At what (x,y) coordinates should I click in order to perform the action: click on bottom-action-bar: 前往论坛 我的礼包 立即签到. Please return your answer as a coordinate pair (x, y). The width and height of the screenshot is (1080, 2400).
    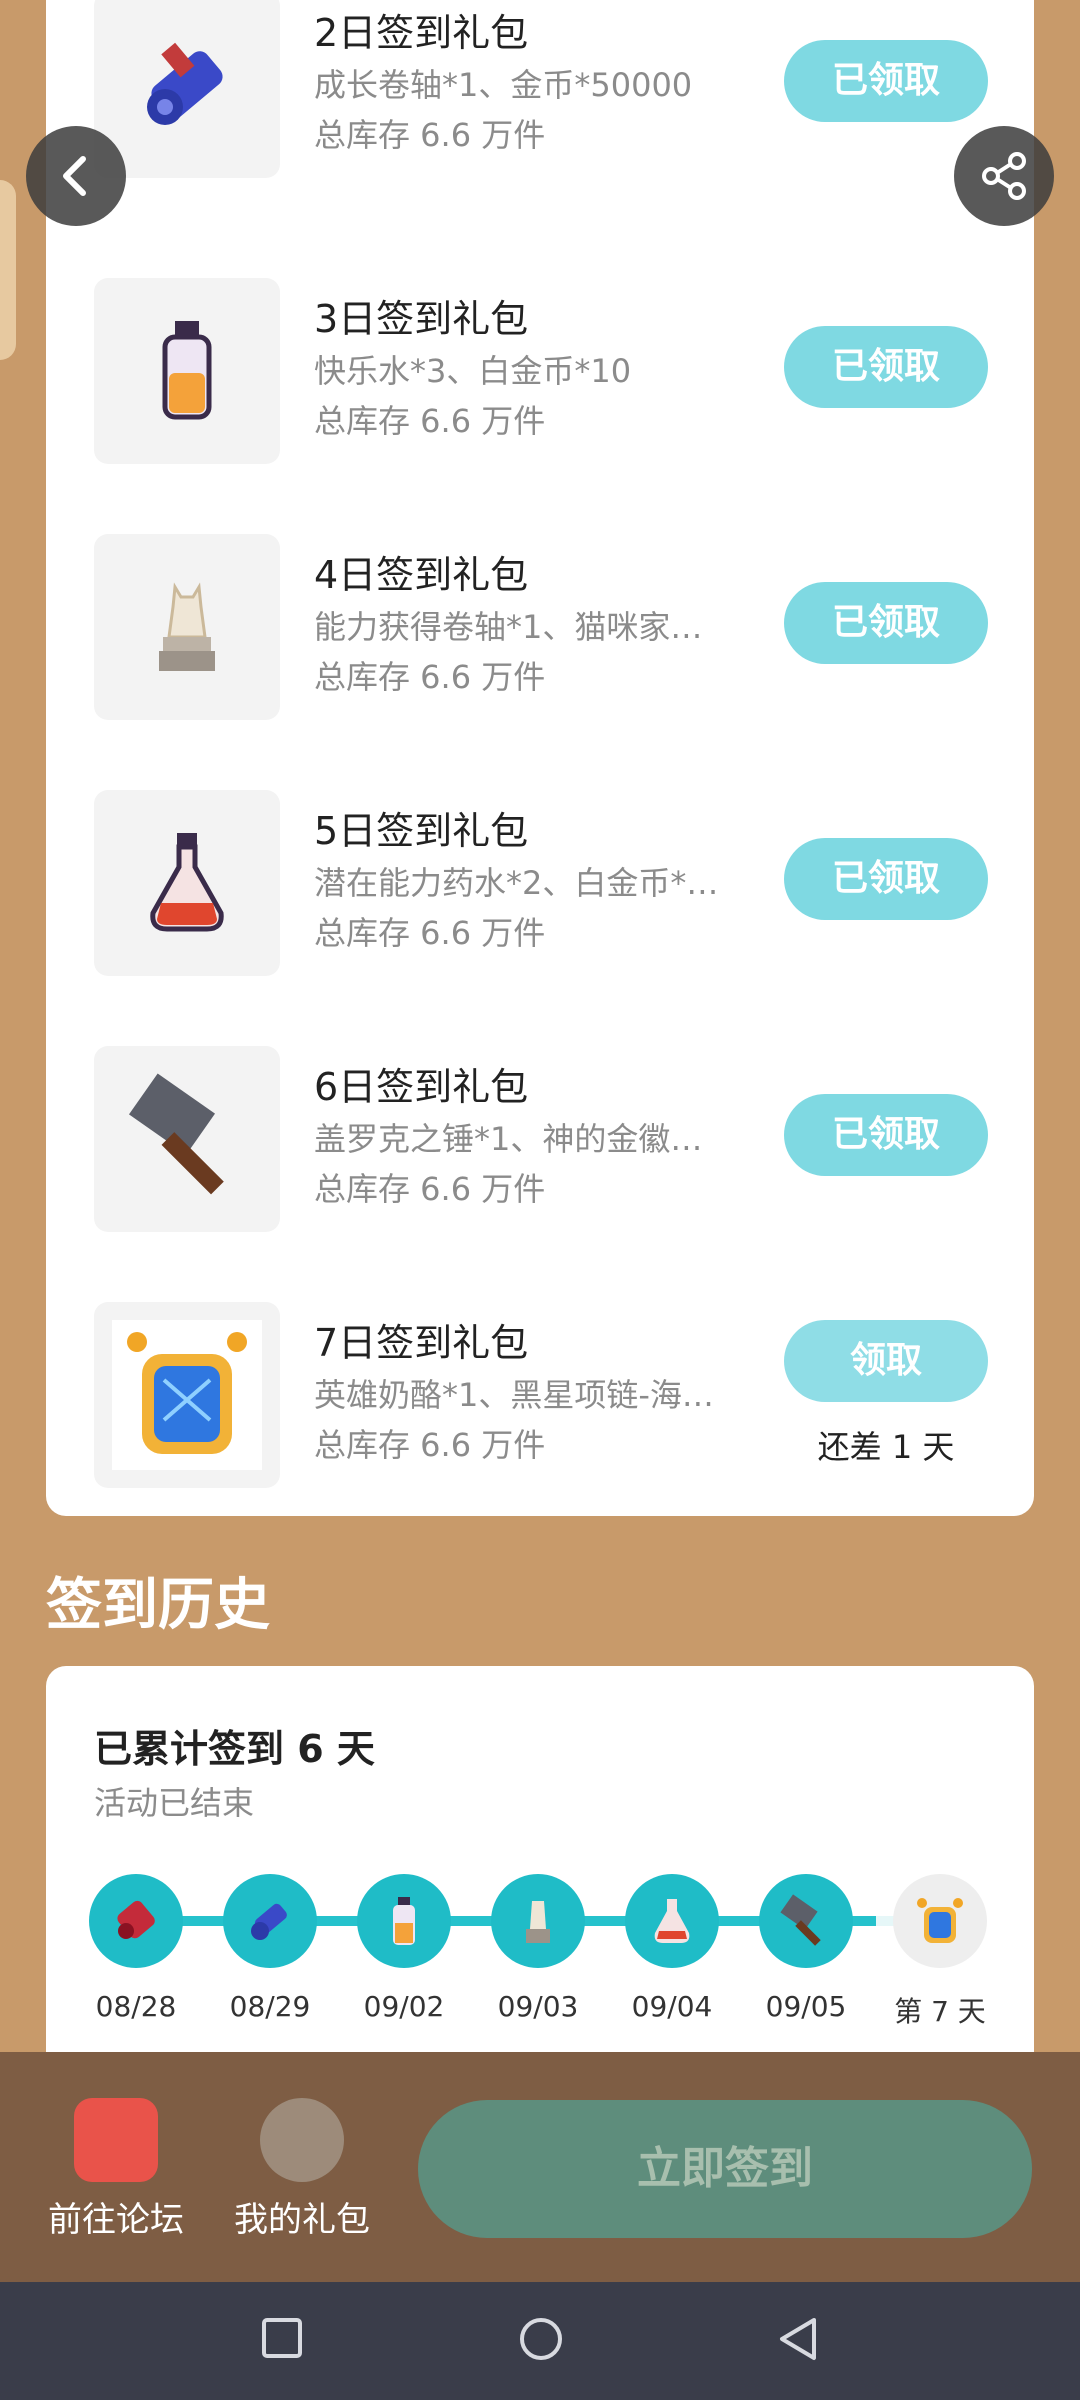
    Looking at the image, I should click on (540, 2167).